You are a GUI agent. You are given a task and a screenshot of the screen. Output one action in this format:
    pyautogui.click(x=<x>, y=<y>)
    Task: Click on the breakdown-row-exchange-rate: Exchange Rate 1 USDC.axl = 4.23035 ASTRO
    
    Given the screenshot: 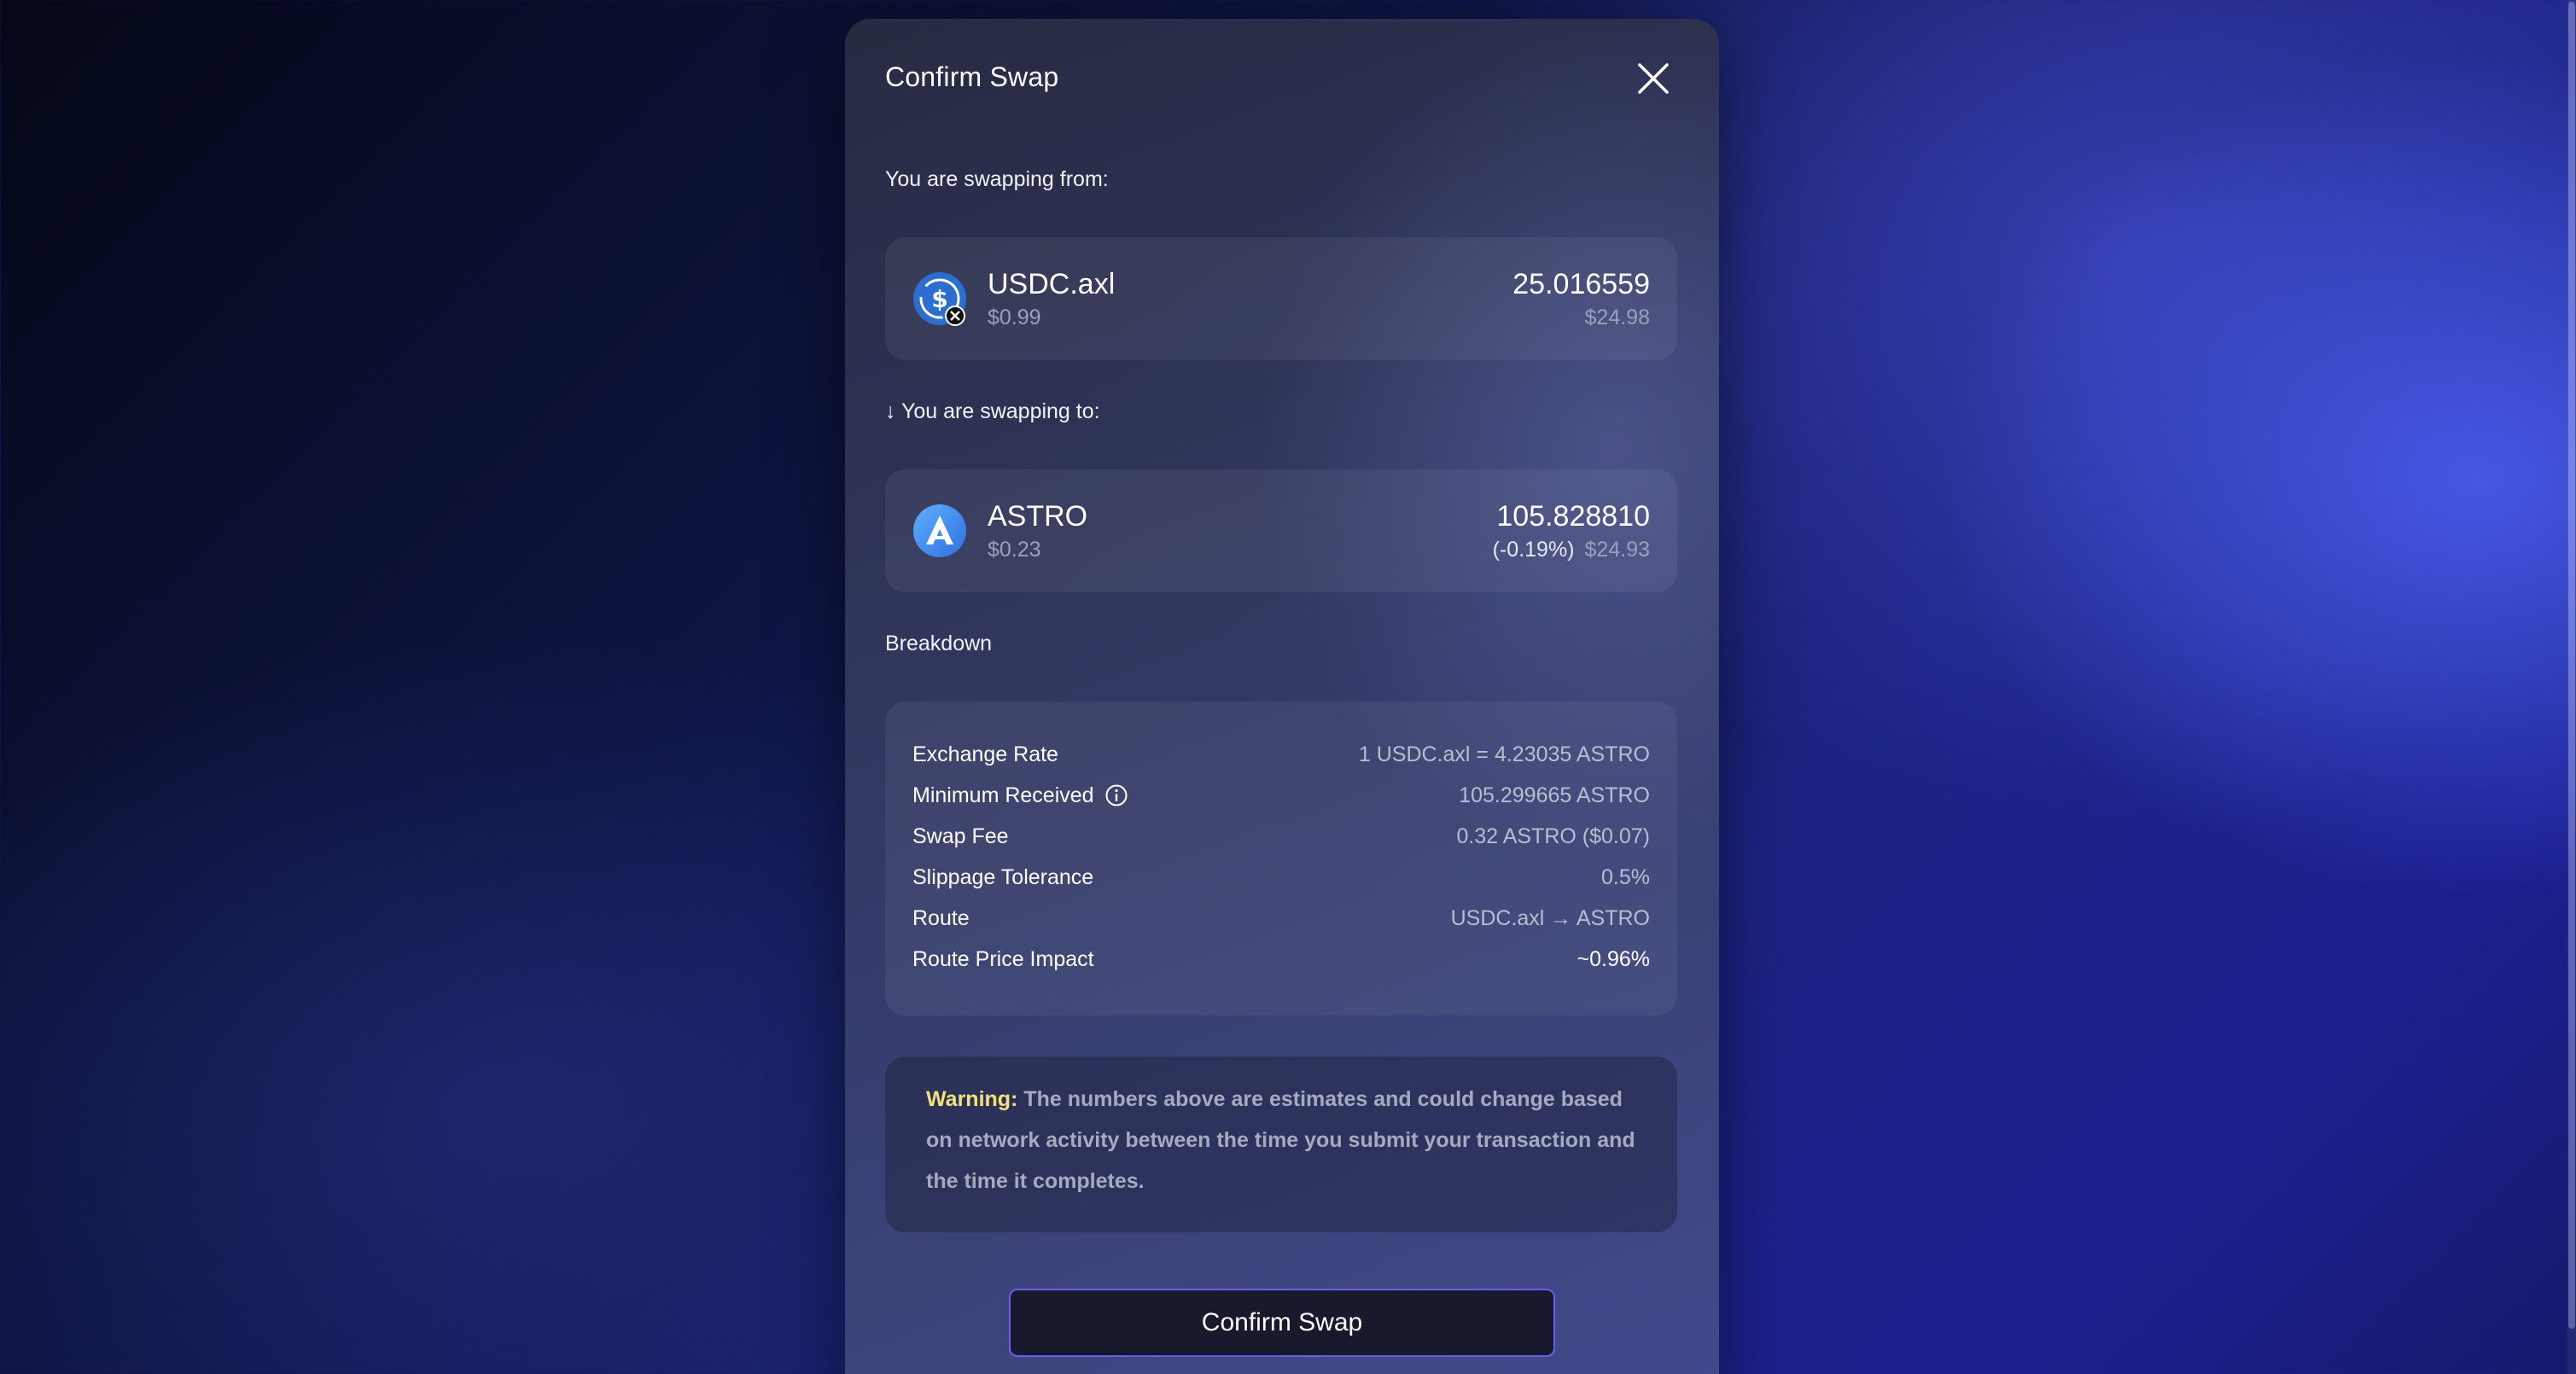 What is the action you would take?
    pyautogui.click(x=1281, y=755)
    